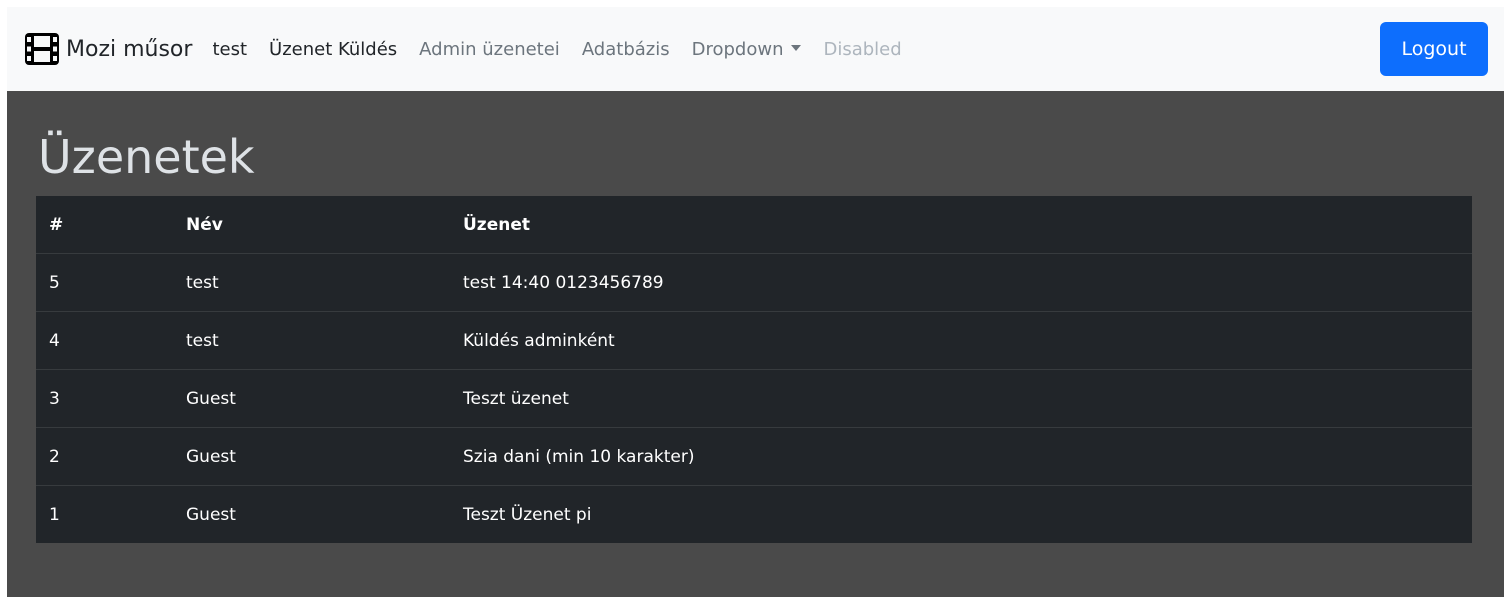  I want to click on table-row: 3 Guest Teszt üzenet, so click(754, 398).